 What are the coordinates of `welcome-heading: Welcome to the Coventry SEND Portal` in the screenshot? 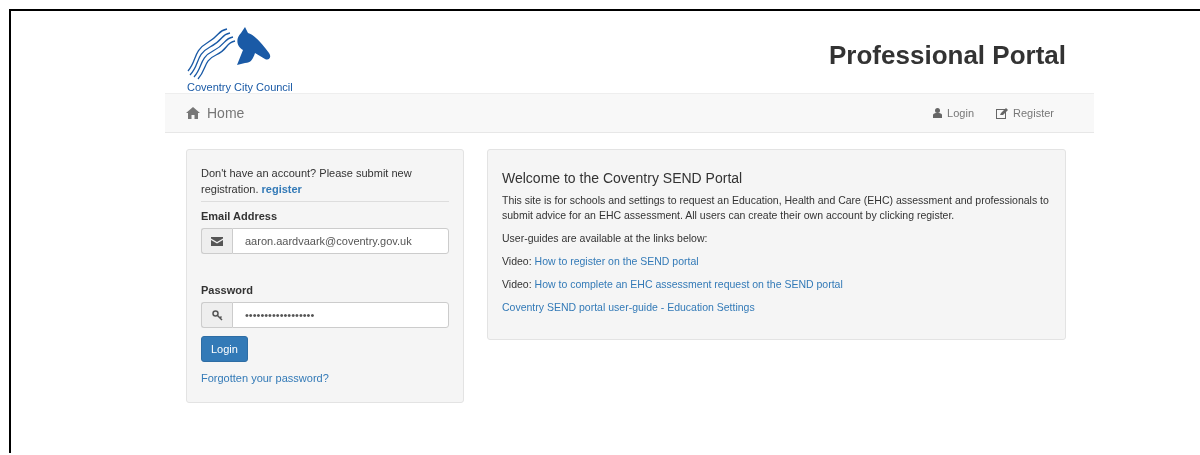 It's located at (623, 178).